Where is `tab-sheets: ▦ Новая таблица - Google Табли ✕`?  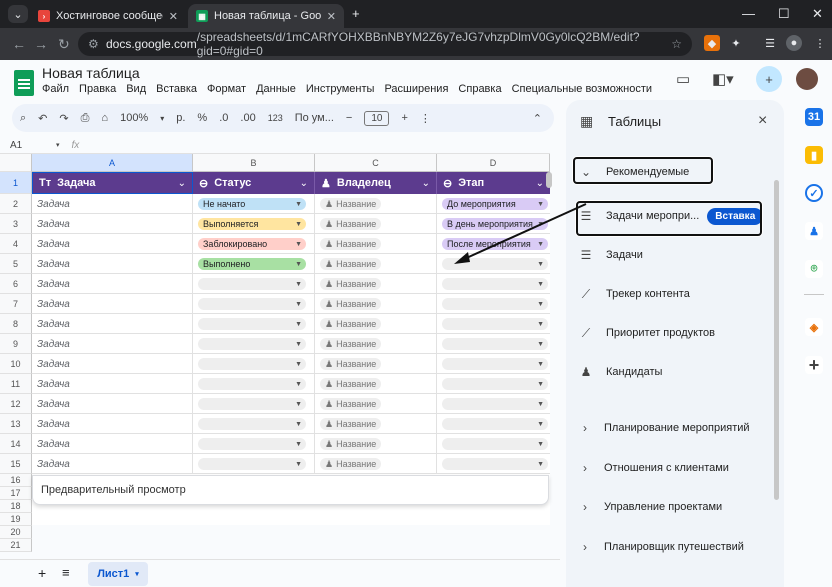 tab-sheets: ▦ Новая таблица - Google Табли ✕ is located at coordinates (266, 16).